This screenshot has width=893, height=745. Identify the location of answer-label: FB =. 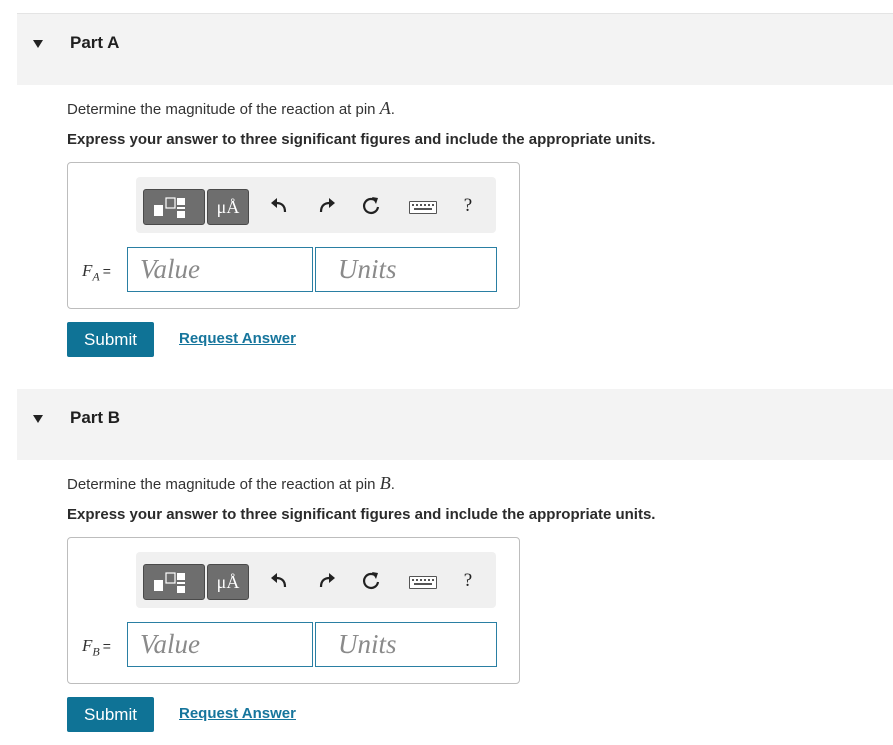
(96, 647).